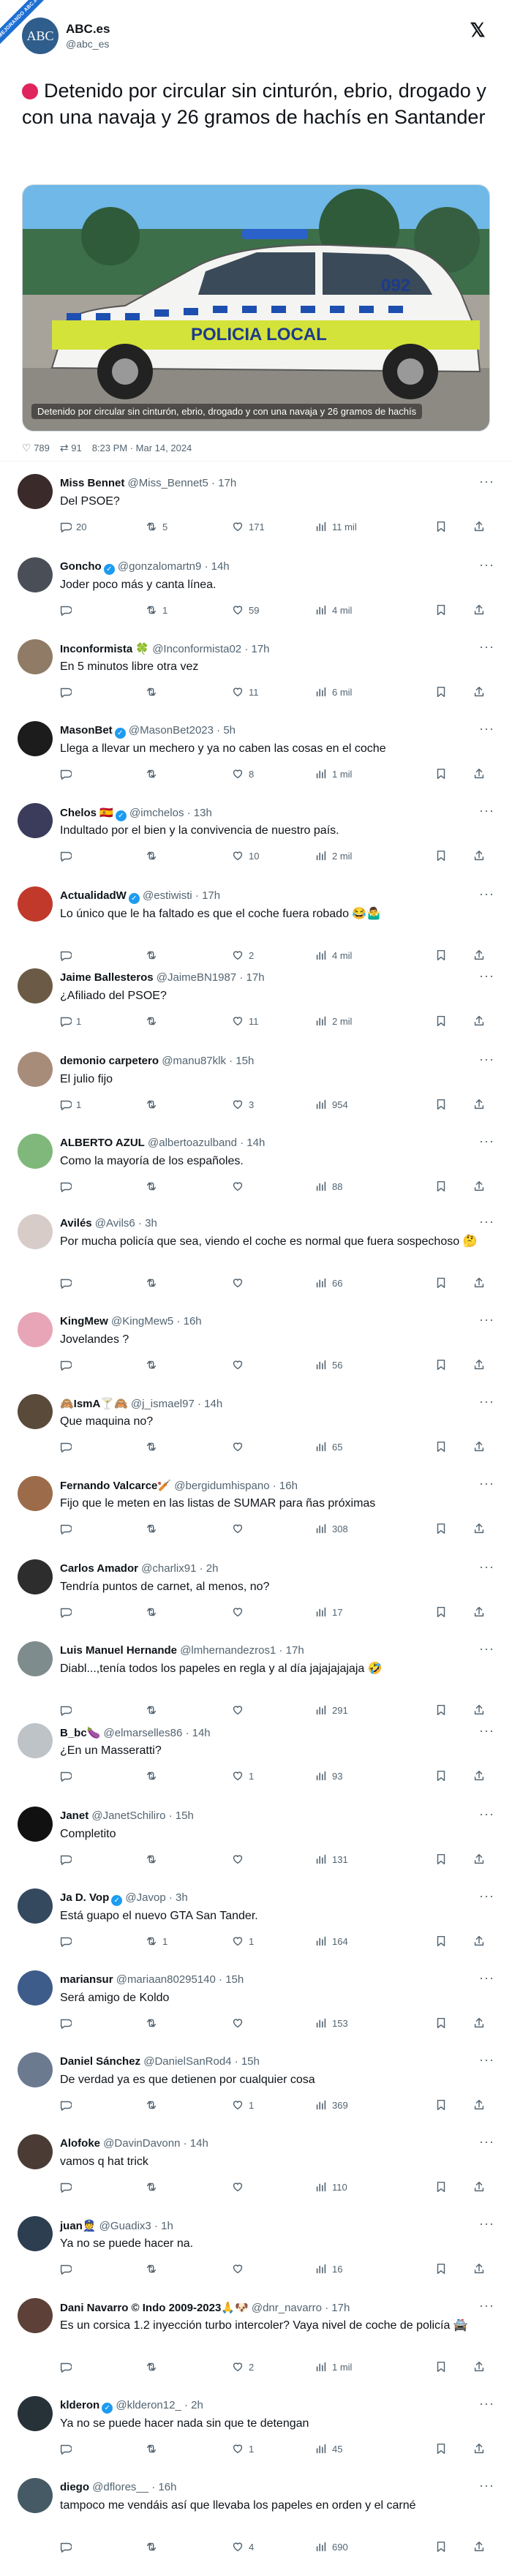 The width and height of the screenshot is (512, 2576). What do you see at coordinates (74, 1815) in the screenshot?
I see `reply-author-name: Janet` at bounding box center [74, 1815].